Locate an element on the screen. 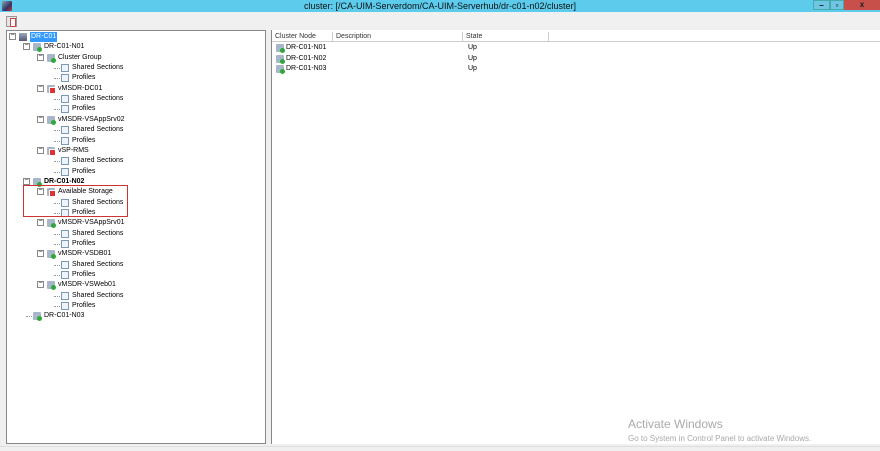 Image resolution: width=880 pixels, height=451 pixels. tree-item: − vMSDR-VSAppSrv01 is located at coordinates (134, 223).